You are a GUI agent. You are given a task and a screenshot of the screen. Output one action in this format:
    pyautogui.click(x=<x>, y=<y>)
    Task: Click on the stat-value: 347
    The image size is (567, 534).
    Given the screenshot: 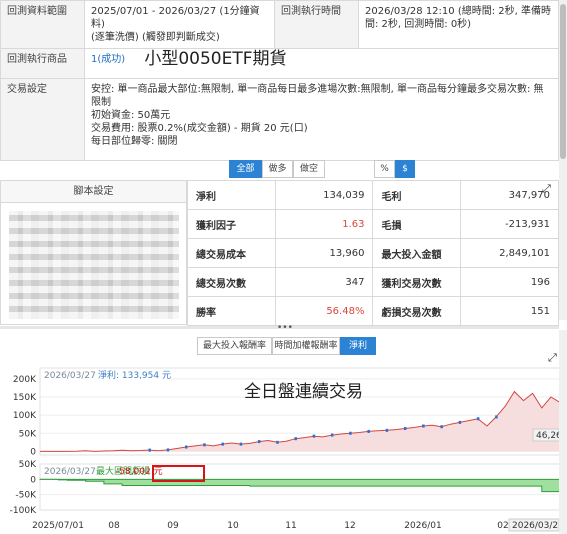 What is the action you would take?
    pyautogui.click(x=324, y=282)
    